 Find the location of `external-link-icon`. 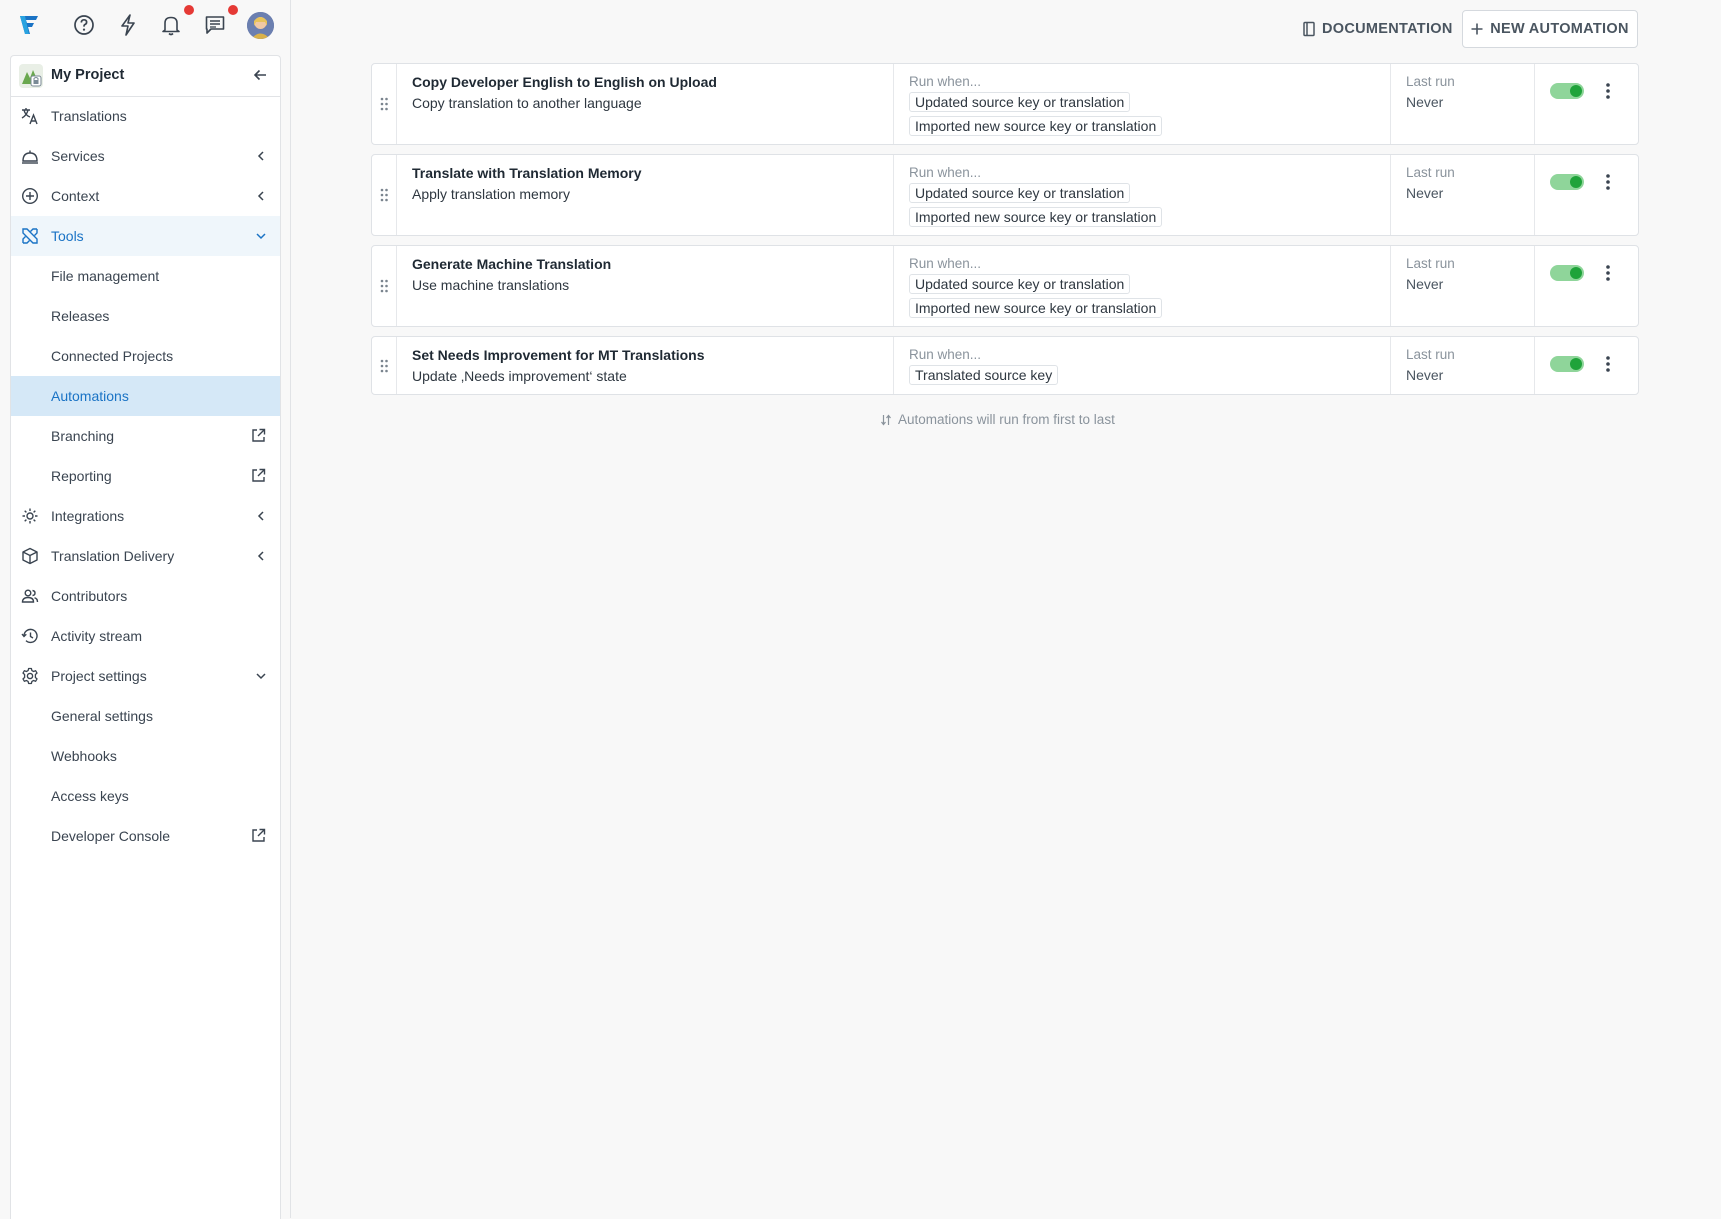

external-link-icon is located at coordinates (258, 435).